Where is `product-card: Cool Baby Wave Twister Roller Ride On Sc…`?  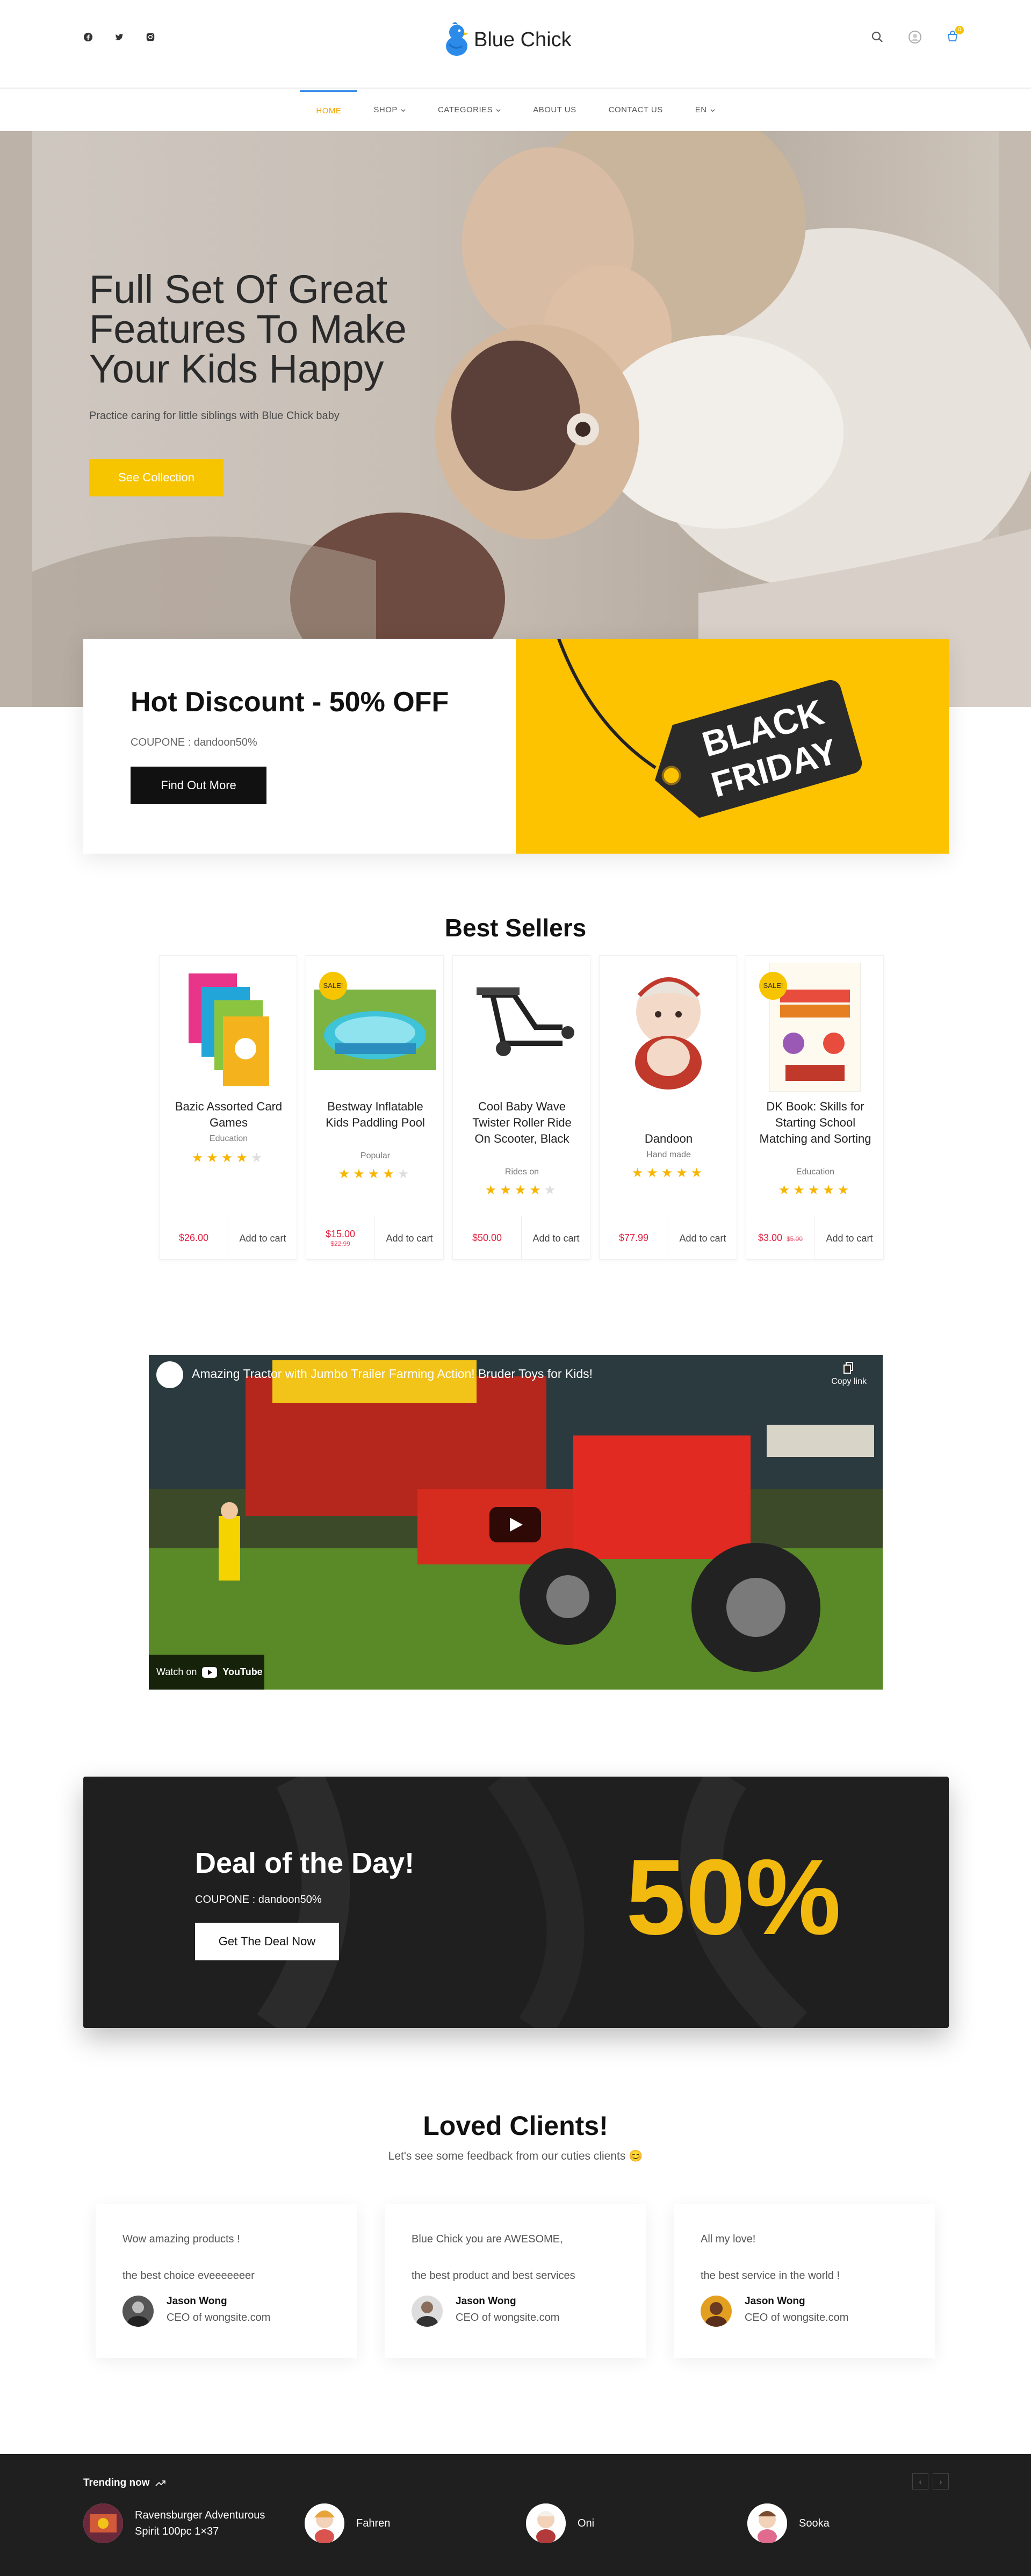
product-card: Cool Baby Wave Twister Roller Ride On Sc… is located at coordinates (521, 1107).